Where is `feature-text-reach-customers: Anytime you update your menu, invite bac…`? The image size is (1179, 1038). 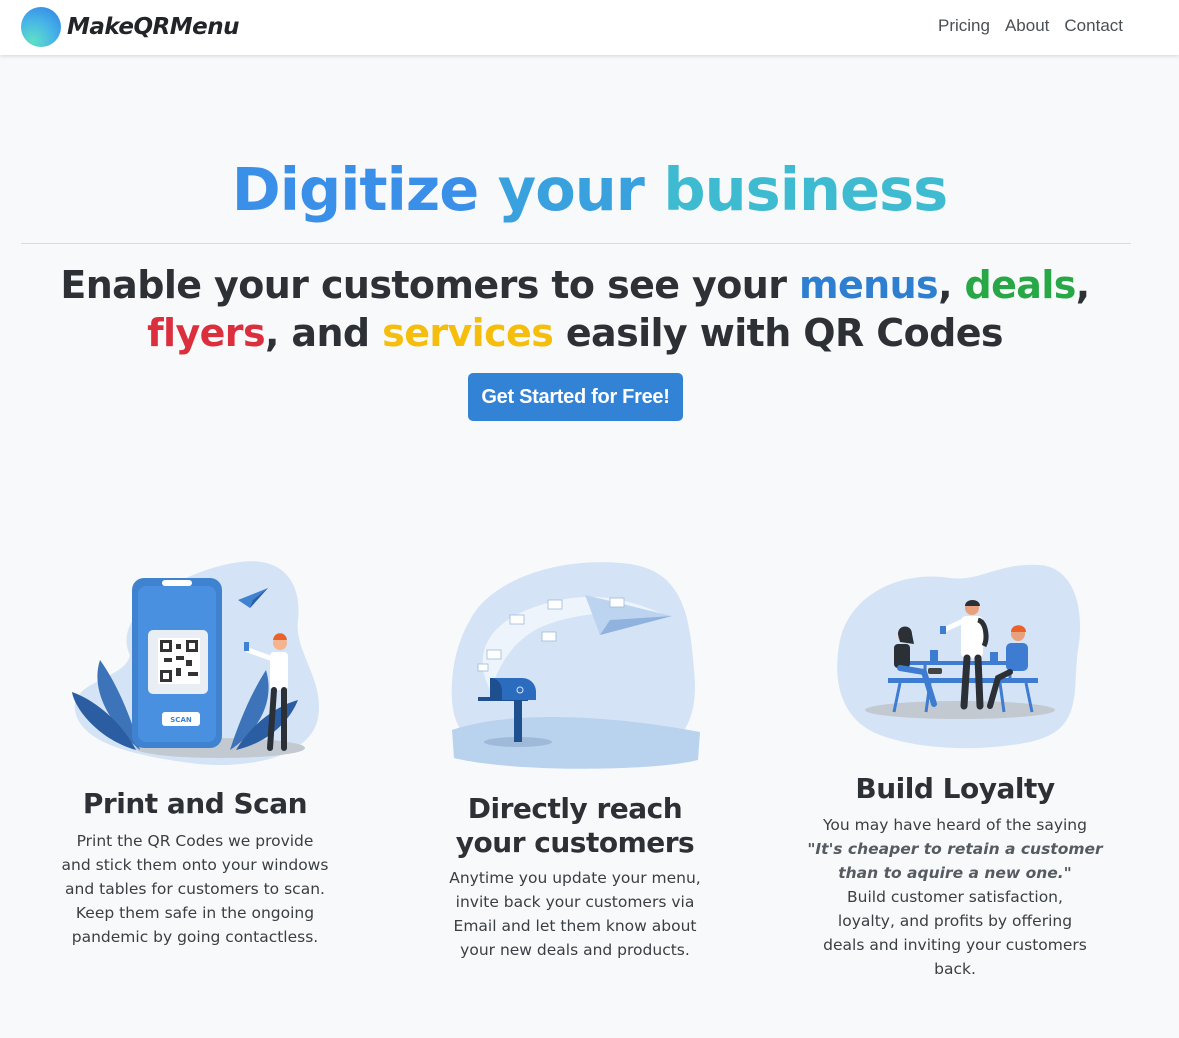
feature-text-reach-customers: Anytime you update your menu, invite bac… is located at coordinates (575, 914).